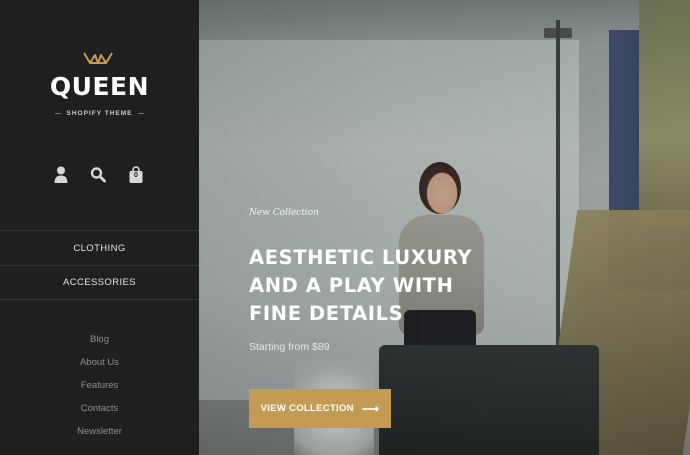  I want to click on view-collection-button: VIEW COLLECTION ⟶, so click(320, 408).